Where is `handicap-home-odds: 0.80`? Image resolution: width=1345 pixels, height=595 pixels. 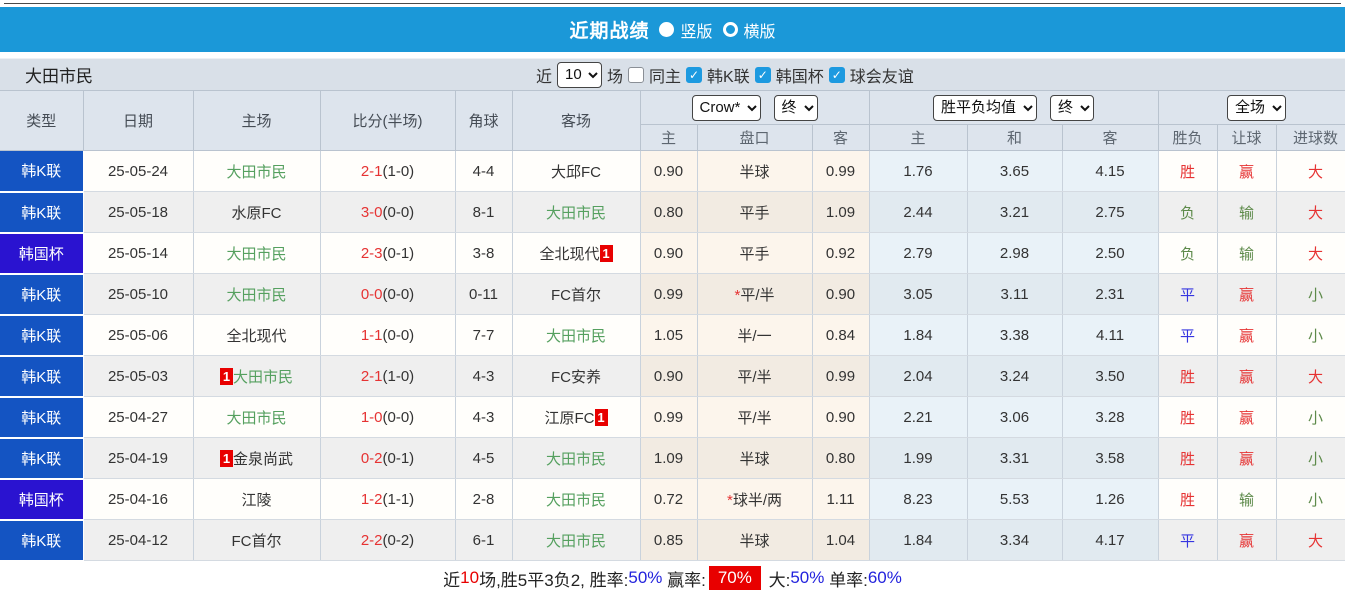
handicap-home-odds: 0.80 is located at coordinates (669, 212).